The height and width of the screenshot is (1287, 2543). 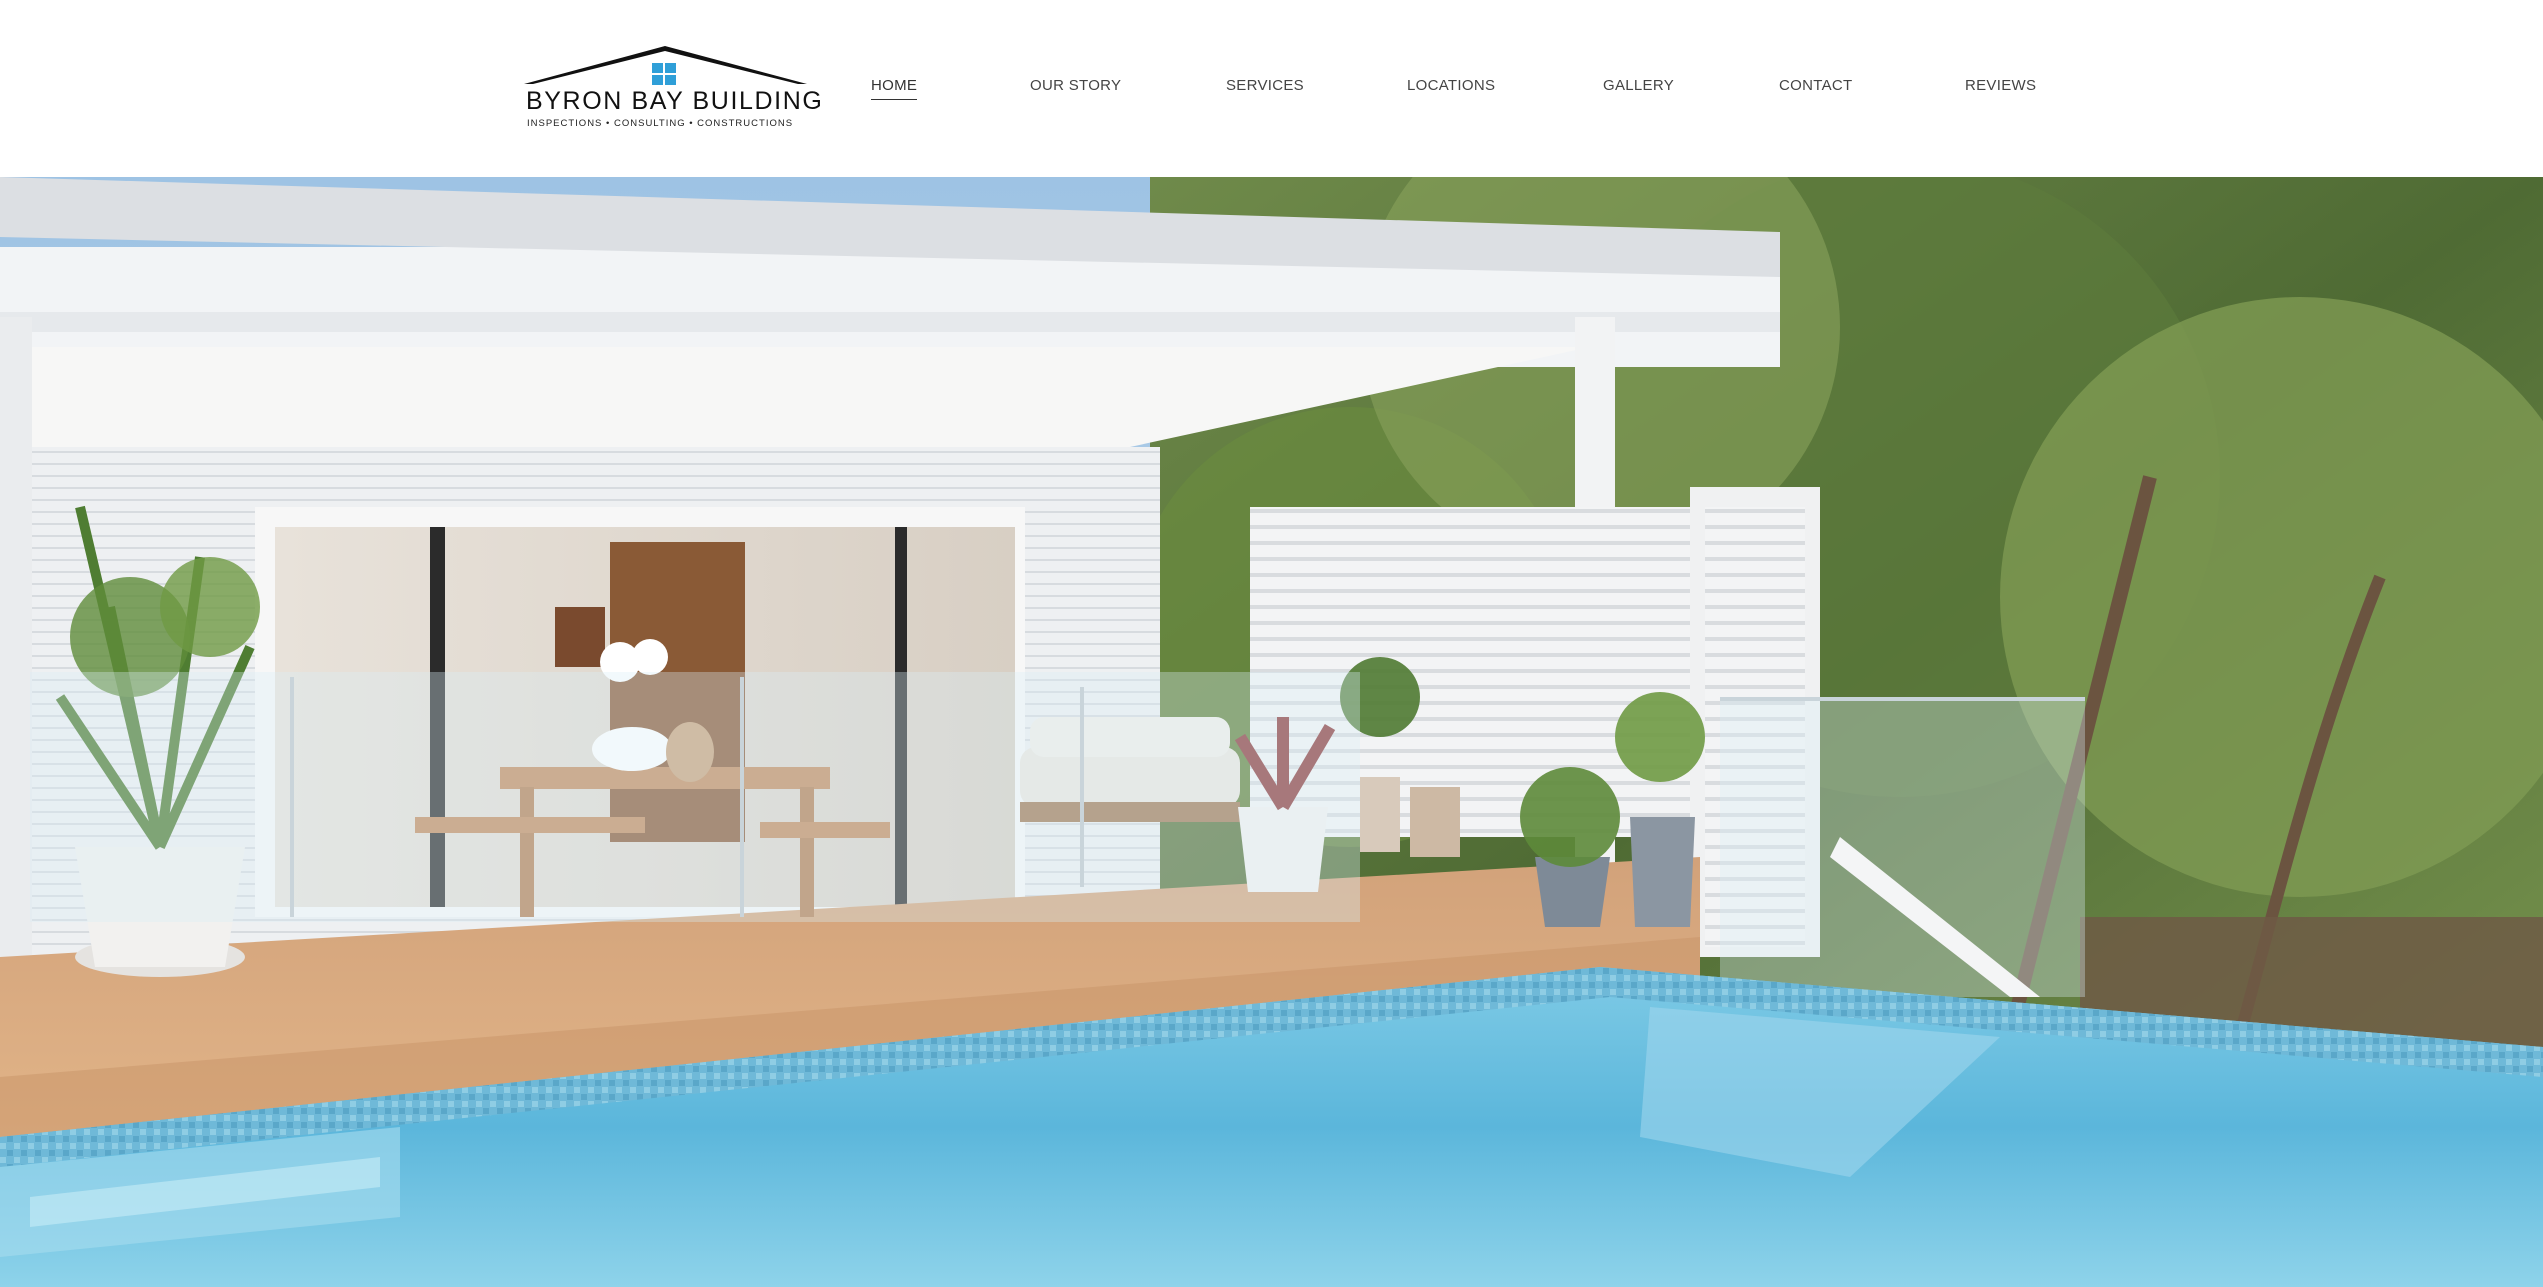 What do you see at coordinates (1265, 86) in the screenshot?
I see `nav-services: SERVICES` at bounding box center [1265, 86].